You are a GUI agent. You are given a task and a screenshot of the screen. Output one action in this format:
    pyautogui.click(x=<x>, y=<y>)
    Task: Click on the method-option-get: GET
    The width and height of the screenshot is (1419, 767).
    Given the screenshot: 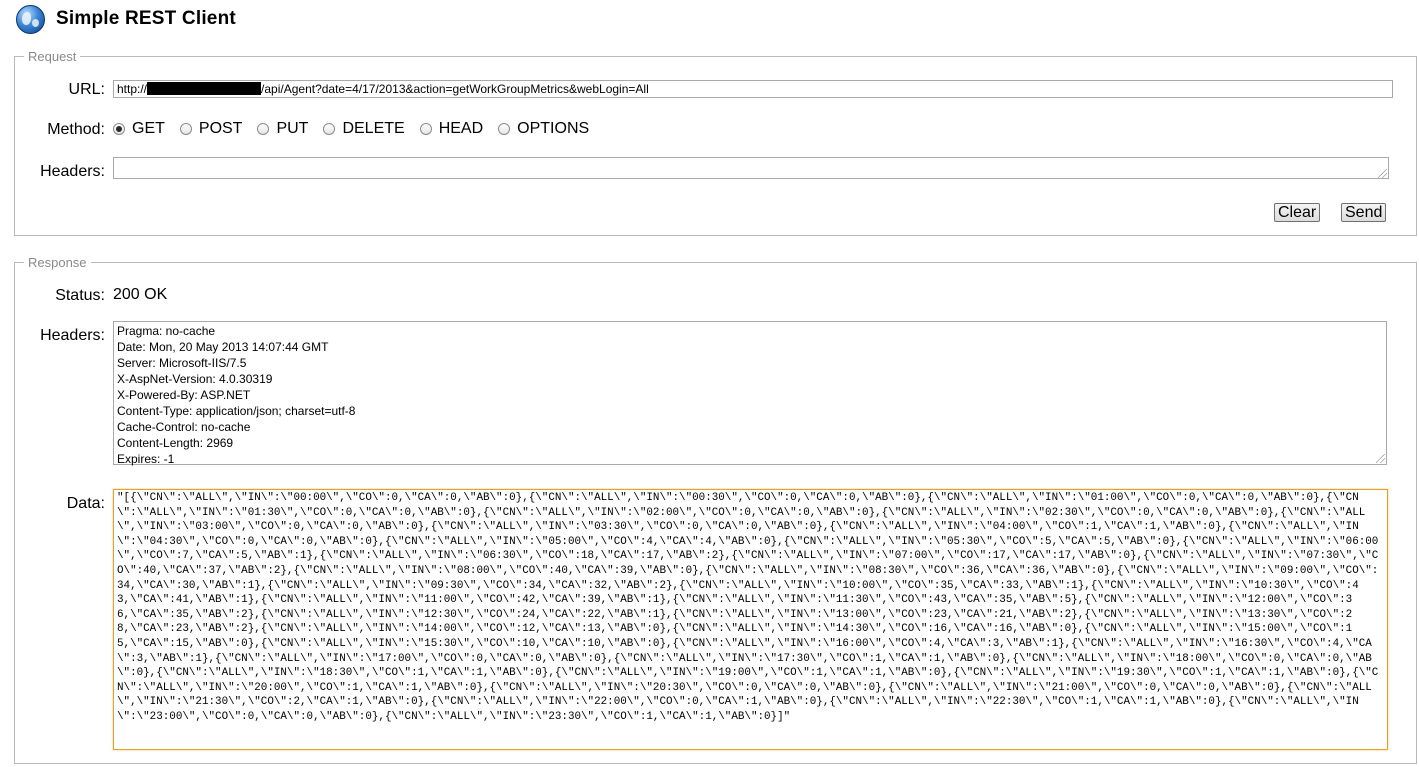 What is the action you would take?
    pyautogui.click(x=139, y=129)
    